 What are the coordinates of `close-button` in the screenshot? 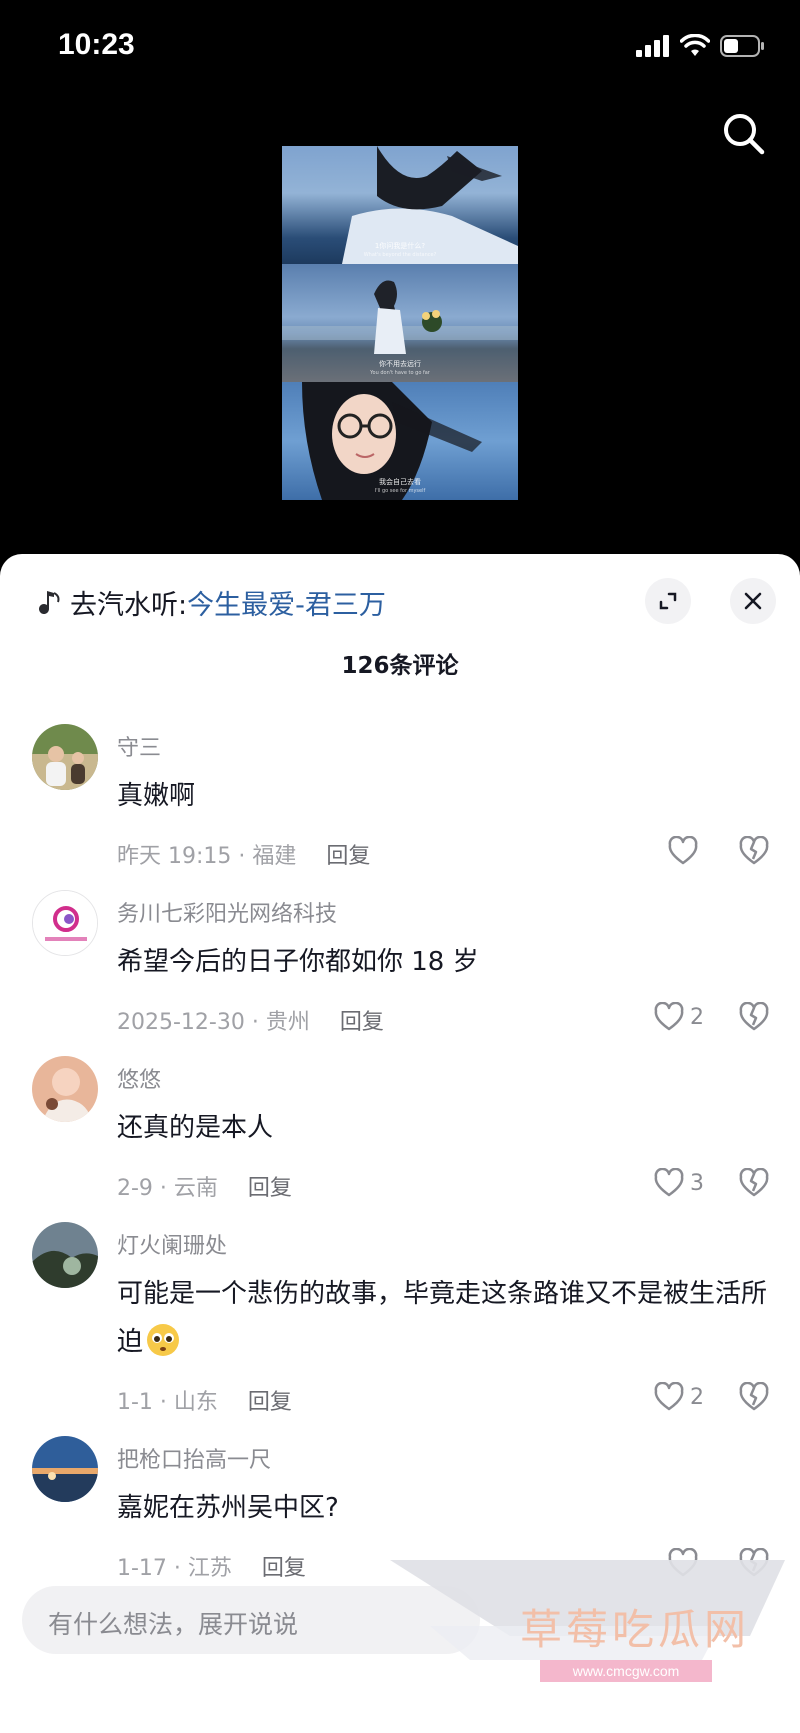 It's located at (753, 601).